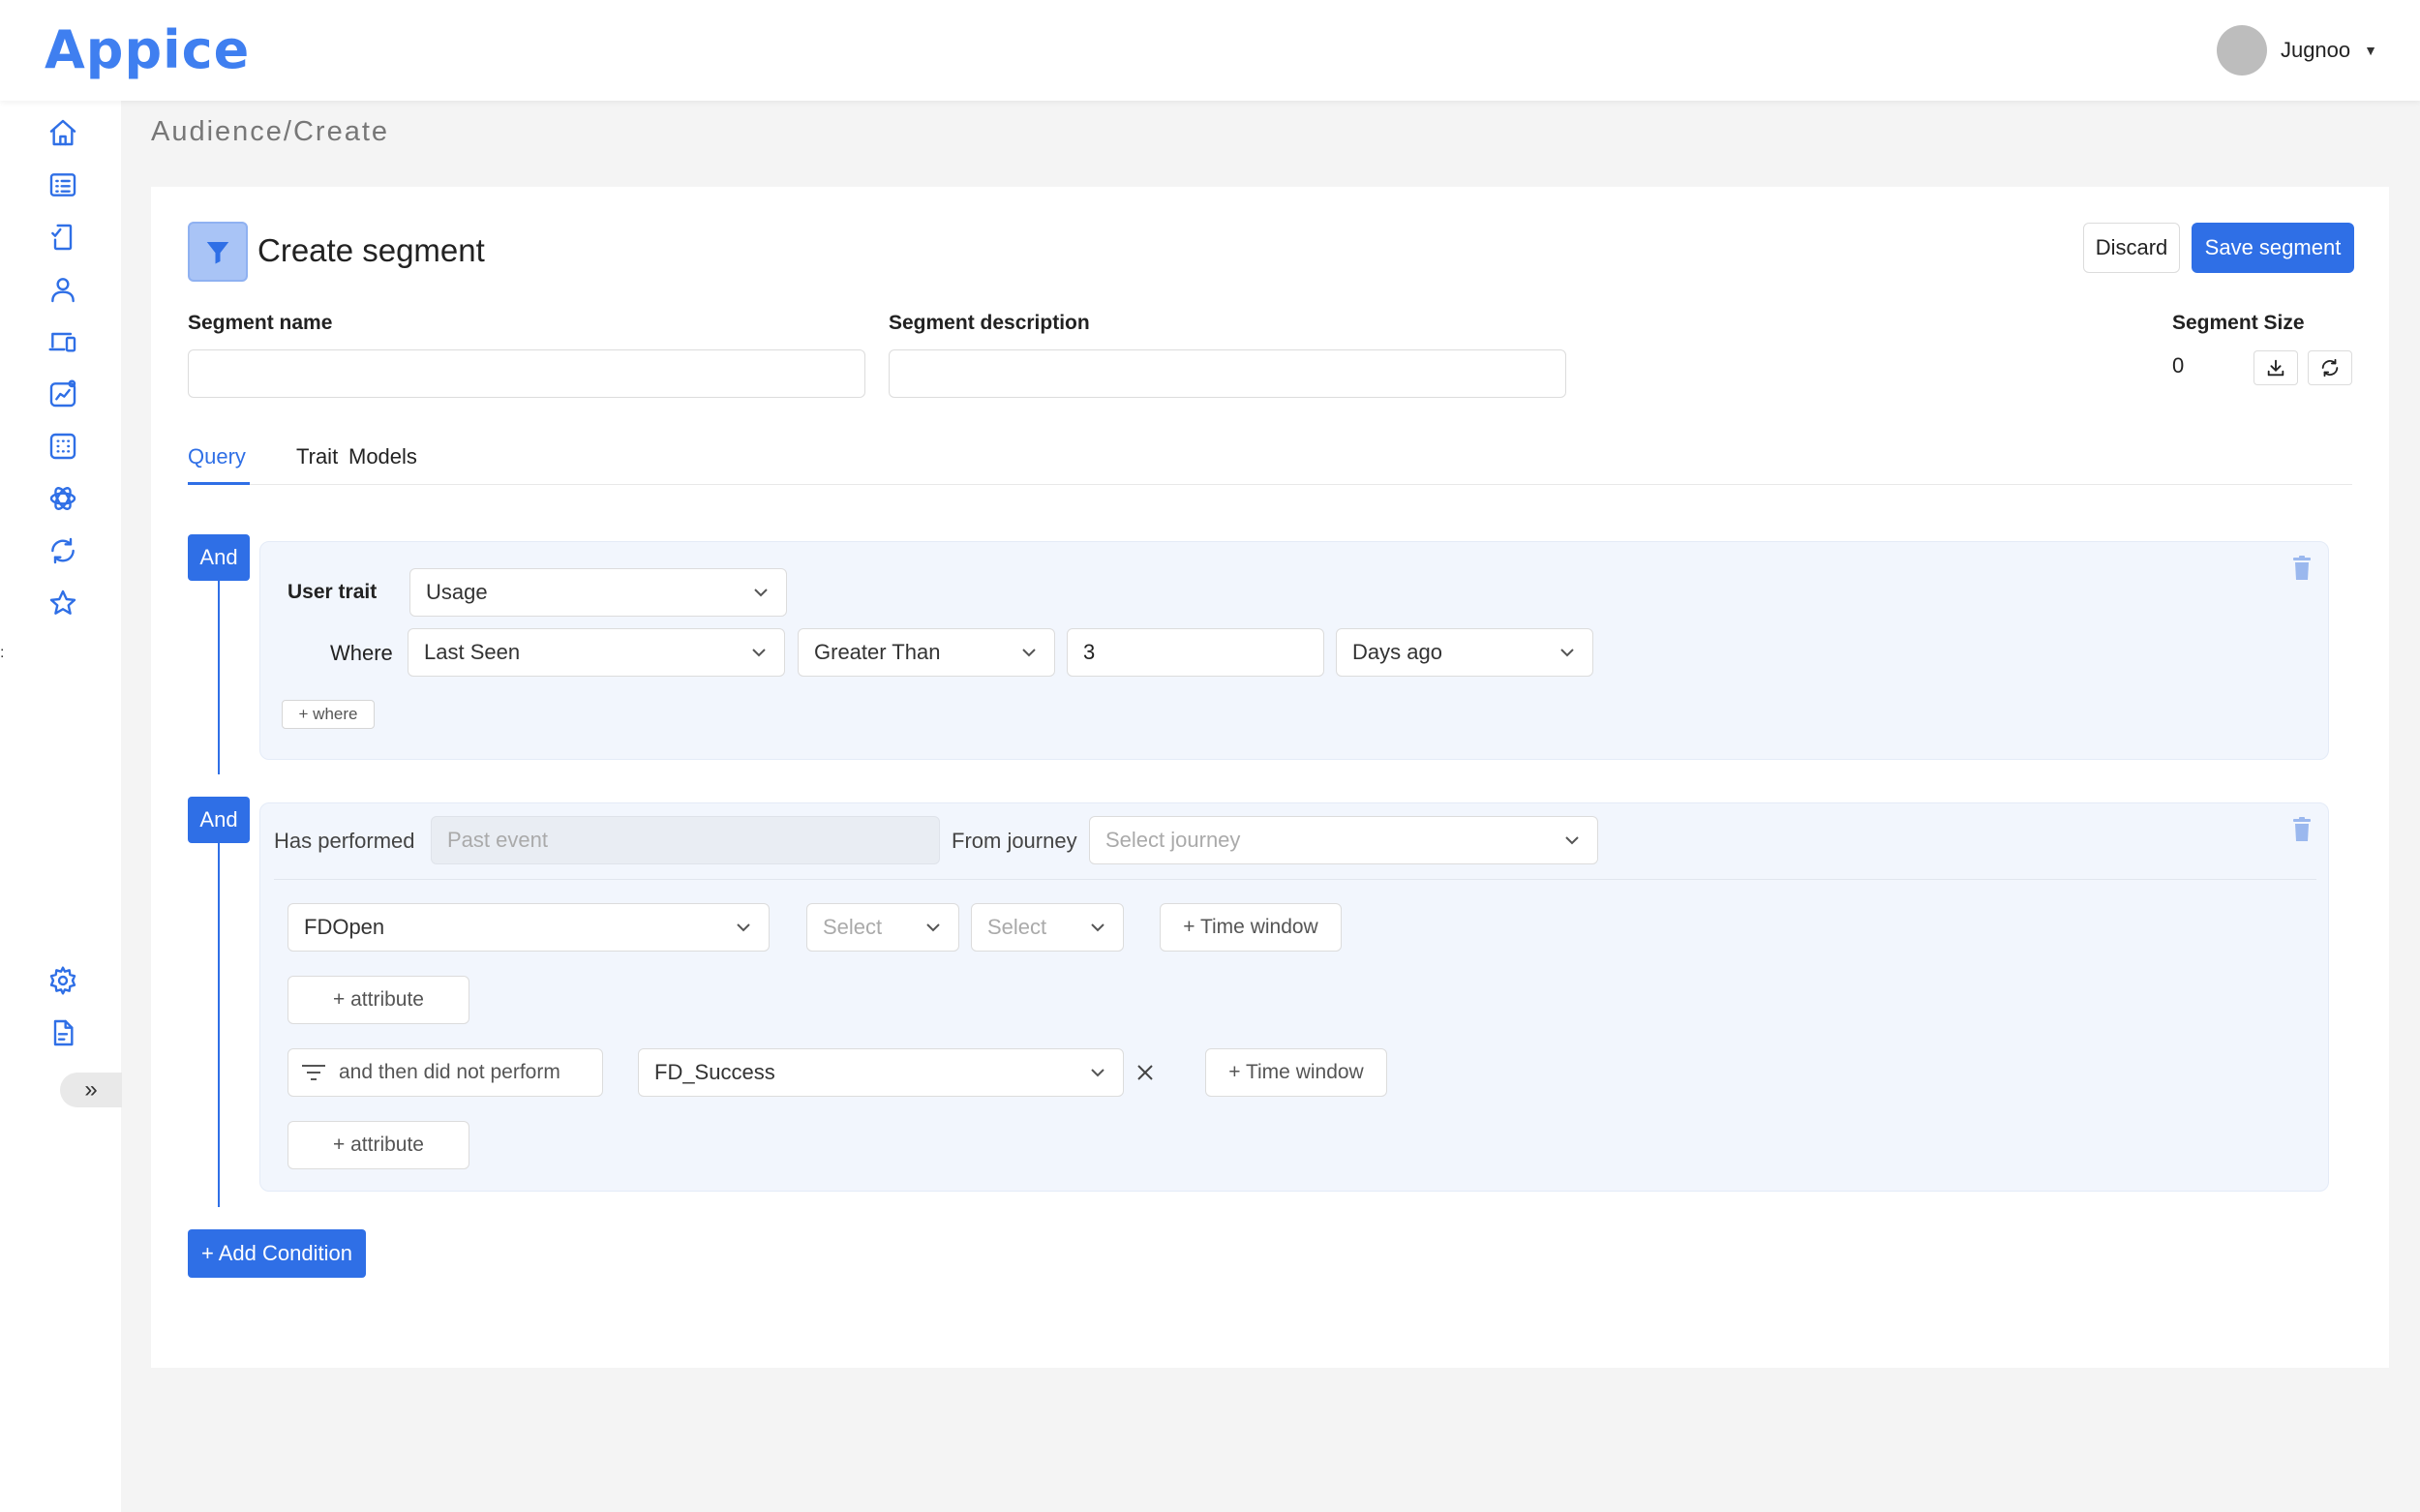 The height and width of the screenshot is (1512, 2420). Describe the element at coordinates (853, 927) in the screenshot. I see `select-1-placeholder: Select` at that location.